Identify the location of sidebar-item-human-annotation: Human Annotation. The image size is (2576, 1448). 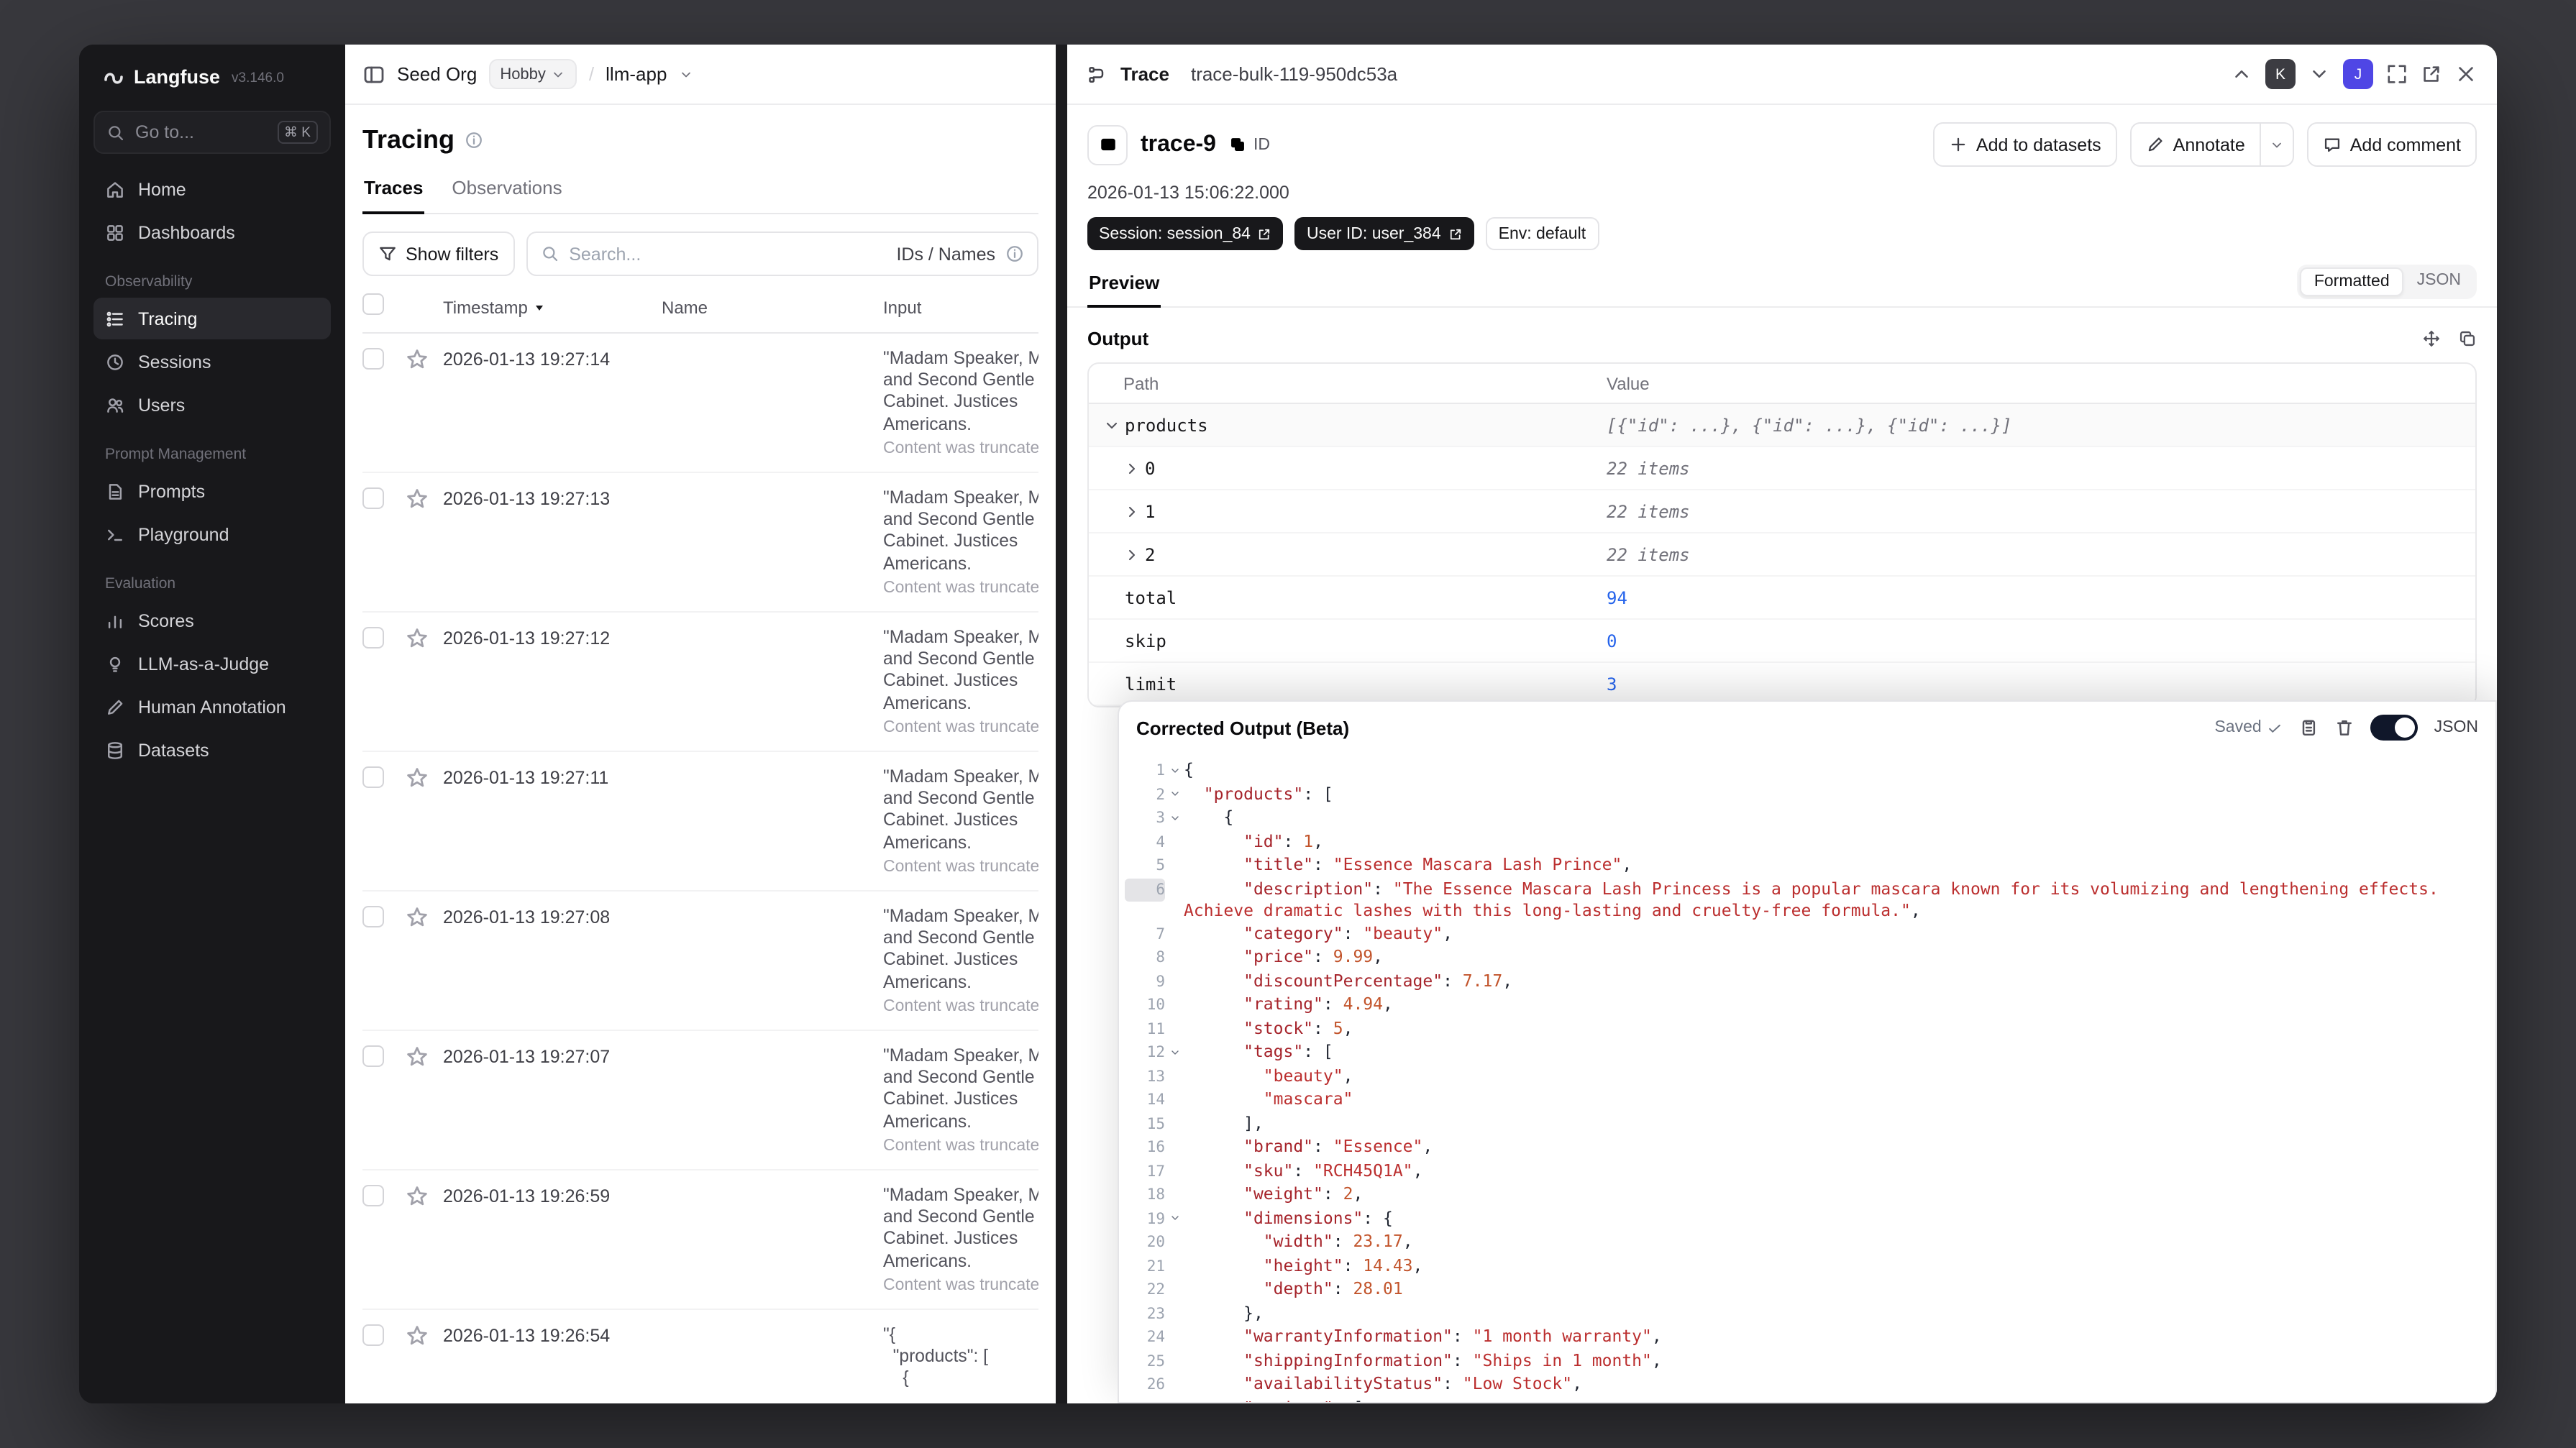
(212, 707).